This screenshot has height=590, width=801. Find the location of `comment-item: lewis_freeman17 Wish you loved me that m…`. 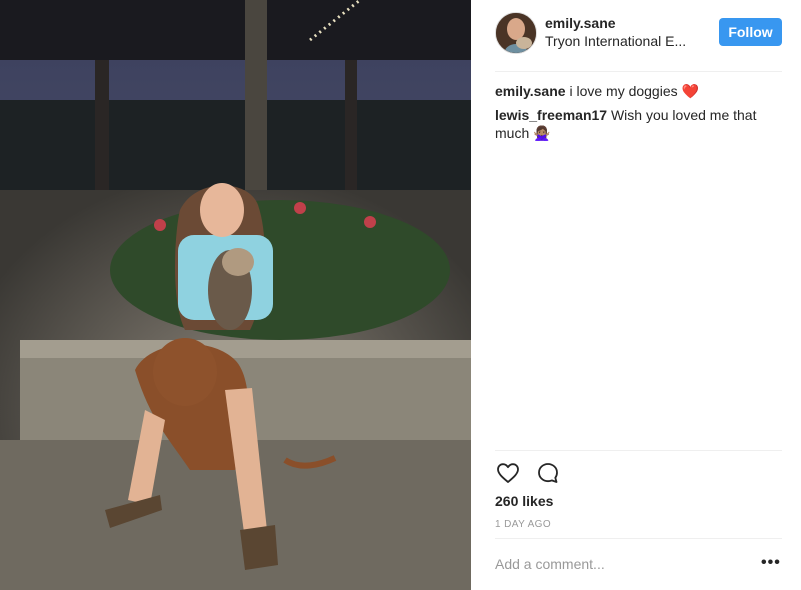

comment-item: lewis_freeman17 Wish you loved me that m… is located at coordinates (640, 124).